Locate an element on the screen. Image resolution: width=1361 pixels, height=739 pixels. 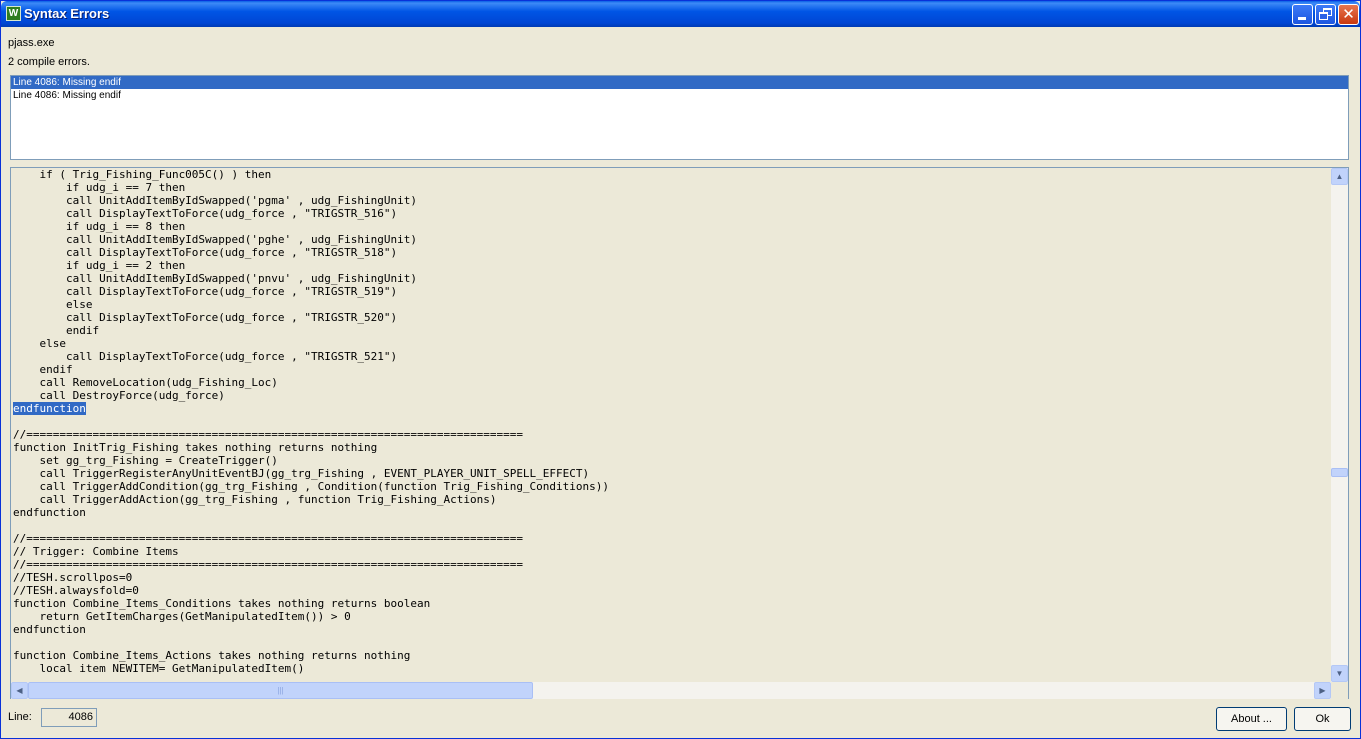
title-bar: W Syntax Errors ✕ is located at coordinates (680, 14).